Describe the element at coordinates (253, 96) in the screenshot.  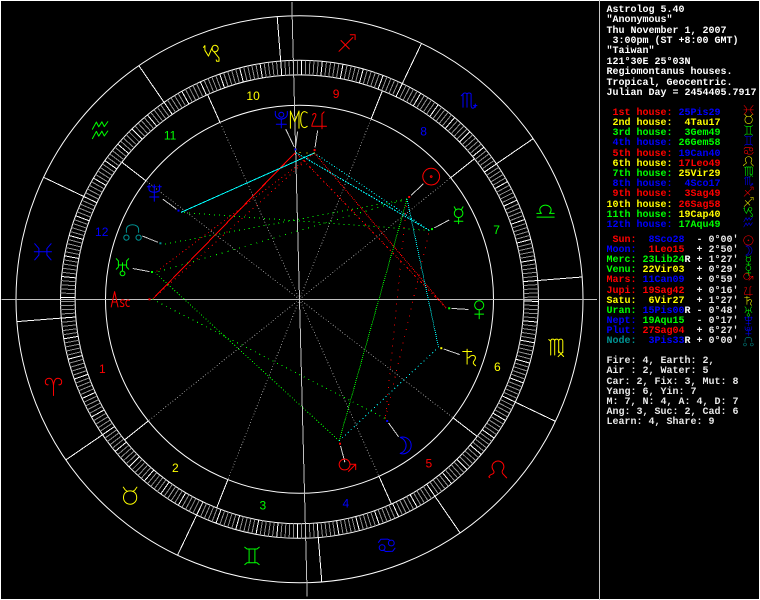
I see `svg-text: 10` at that location.